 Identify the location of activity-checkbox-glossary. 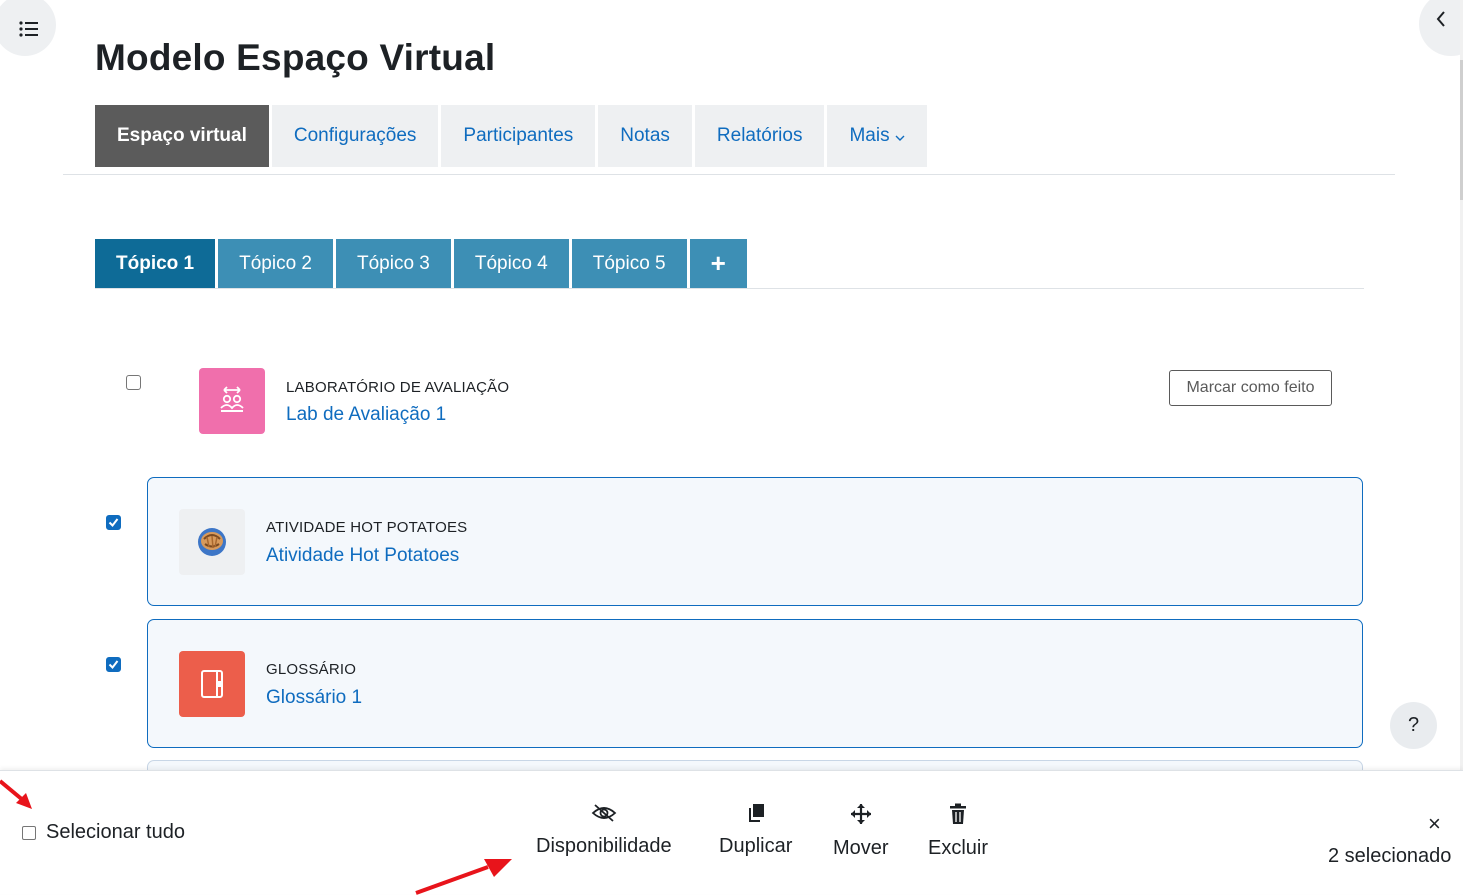
(113, 664).